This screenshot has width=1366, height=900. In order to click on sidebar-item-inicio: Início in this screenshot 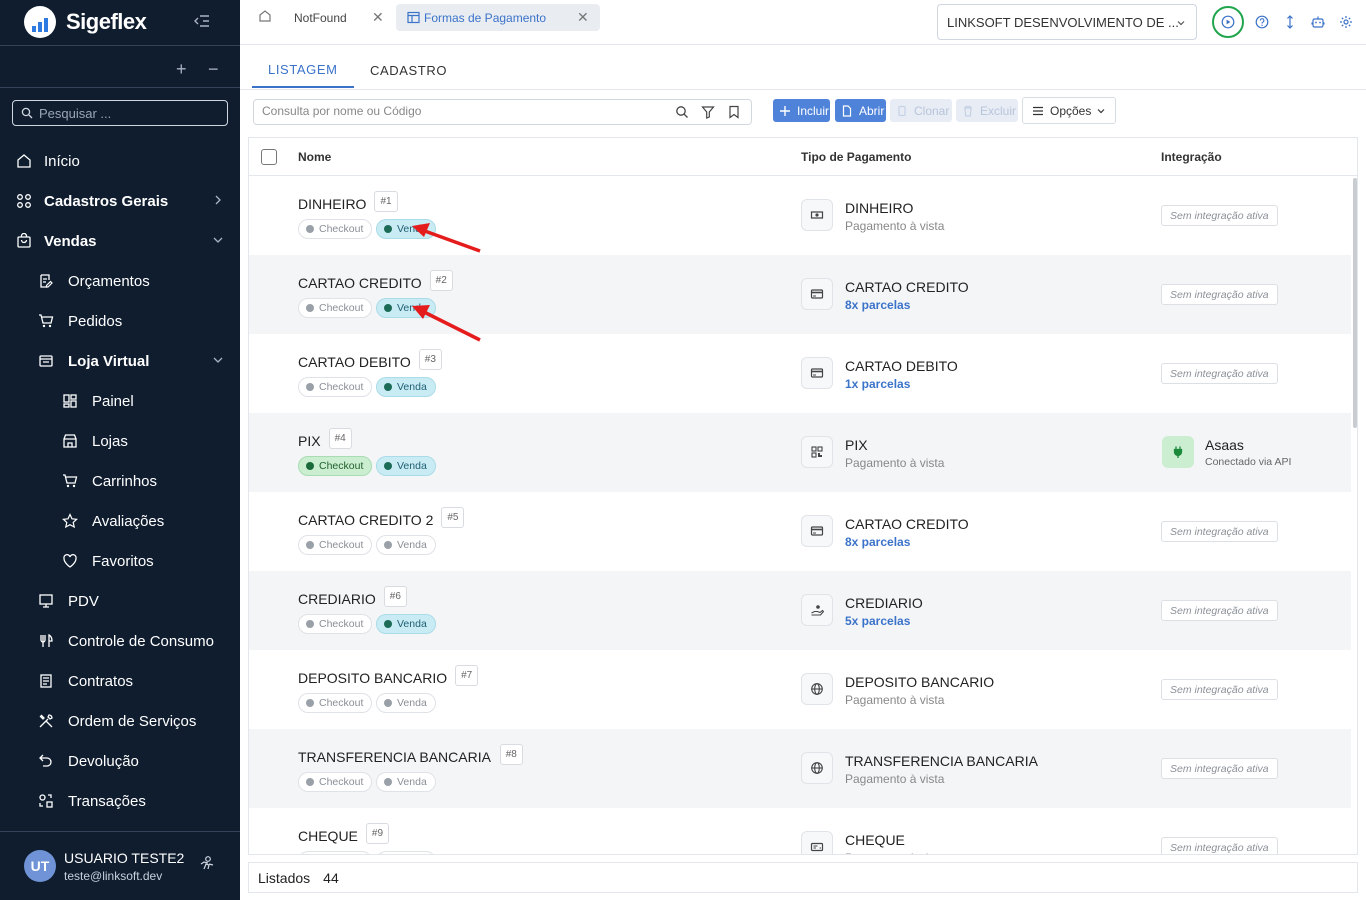, I will do `click(120, 161)`.